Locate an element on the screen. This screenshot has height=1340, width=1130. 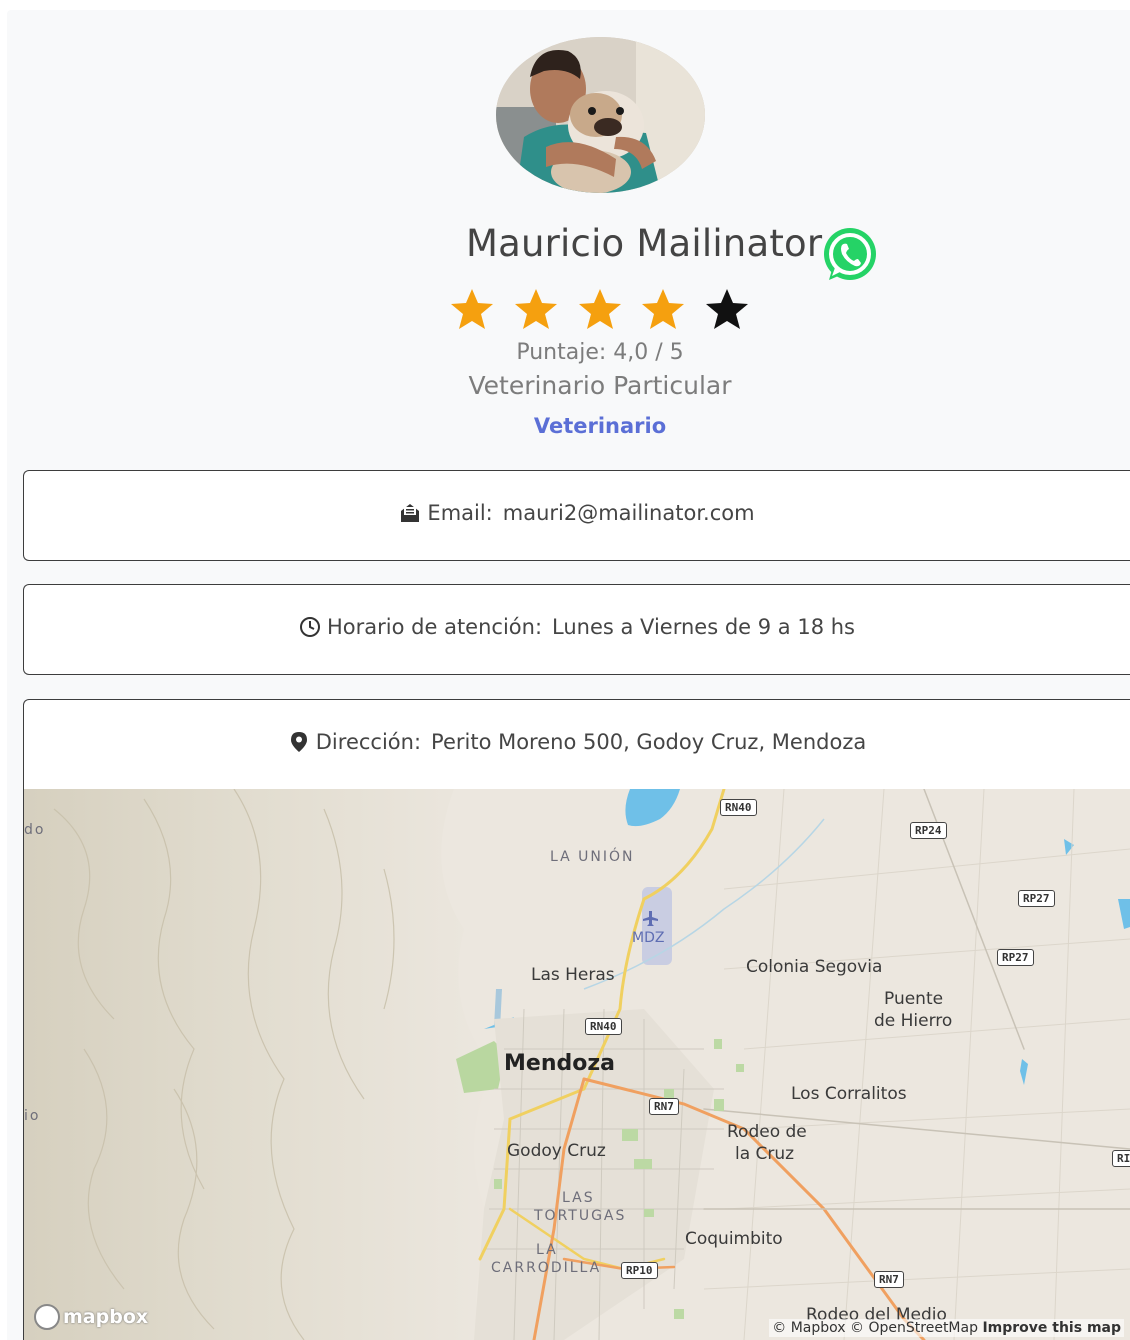
map-label-rodeo-cruz-1: Rodeo de is located at coordinates (767, 1132).